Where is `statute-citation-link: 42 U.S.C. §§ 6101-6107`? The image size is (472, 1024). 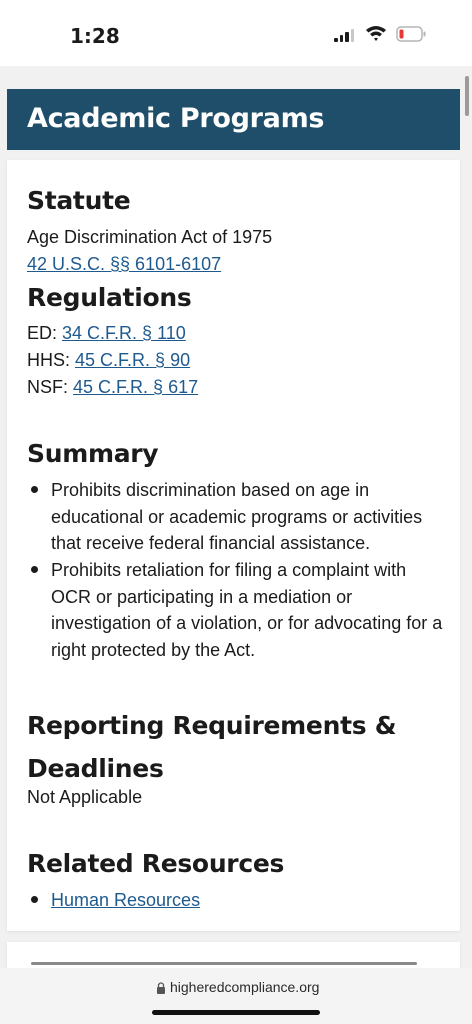 statute-citation-link: 42 U.S.C. §§ 6101-6107 is located at coordinates (124, 264).